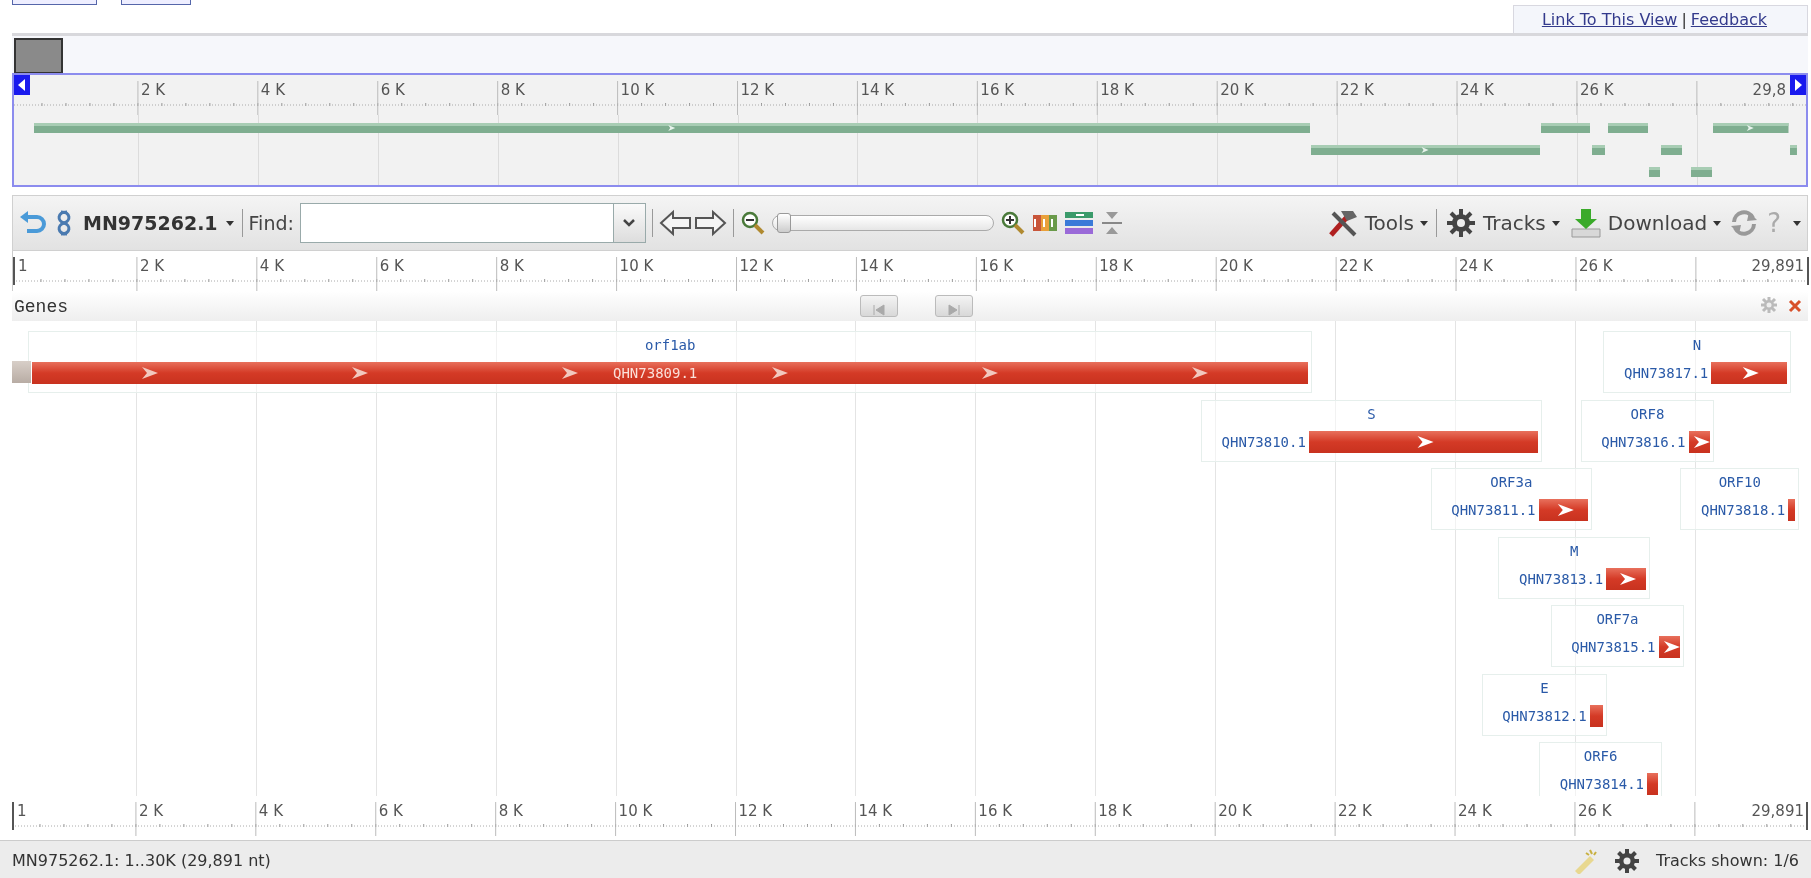 Image resolution: width=1811 pixels, height=878 pixels. I want to click on gene-name: ORF3a, so click(1511, 482).